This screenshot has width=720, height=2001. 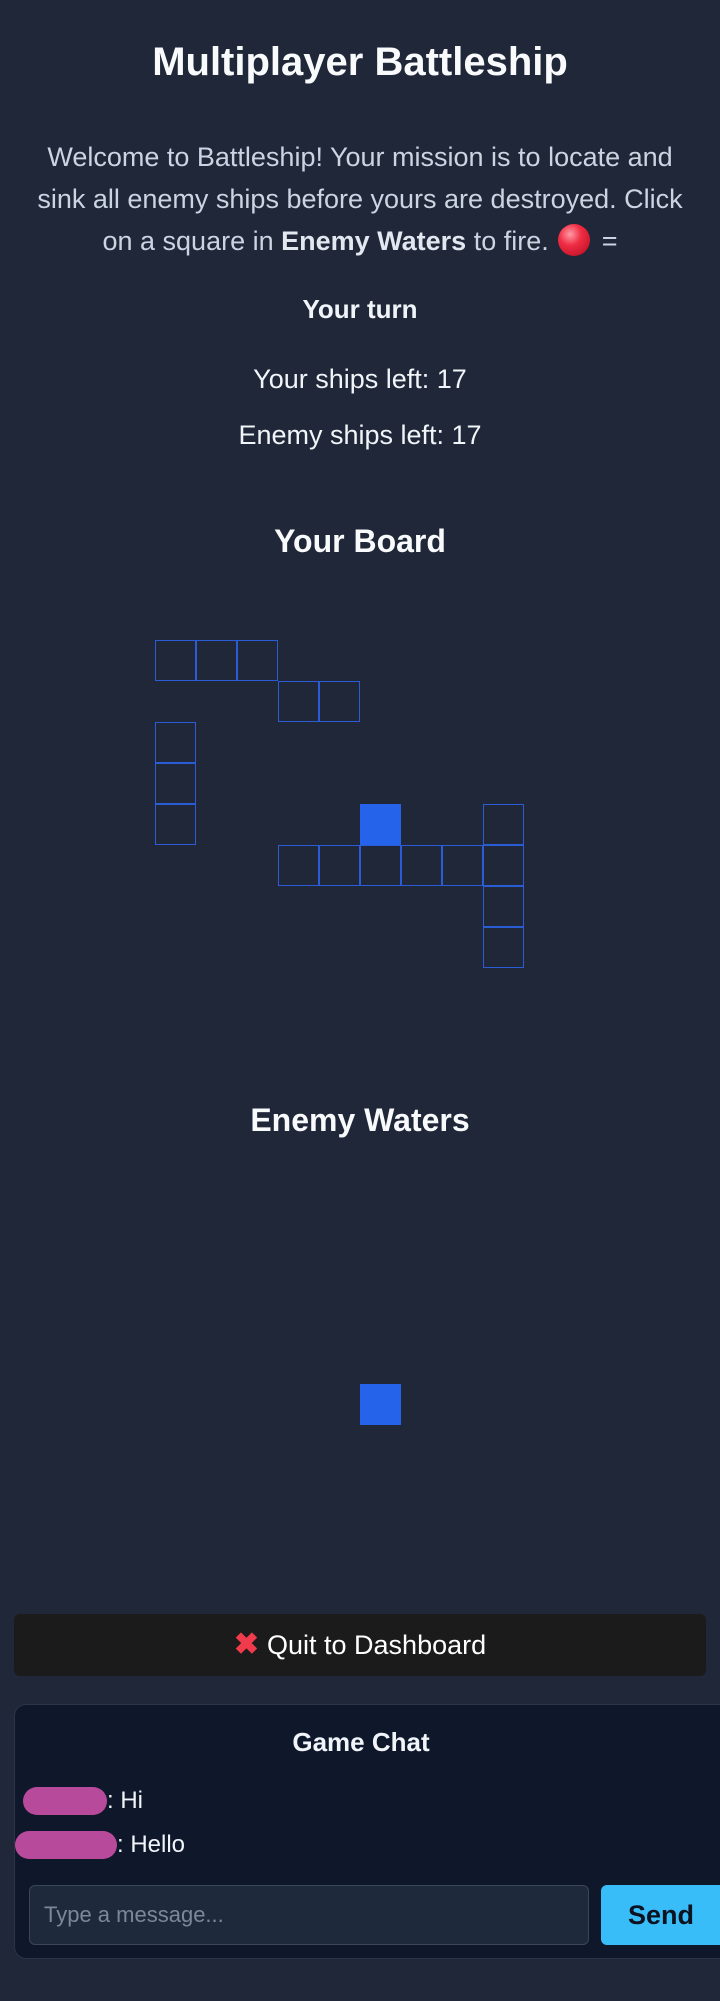 What do you see at coordinates (360, 379) in the screenshot?
I see `your-ships-count: Your ships left: 17` at bounding box center [360, 379].